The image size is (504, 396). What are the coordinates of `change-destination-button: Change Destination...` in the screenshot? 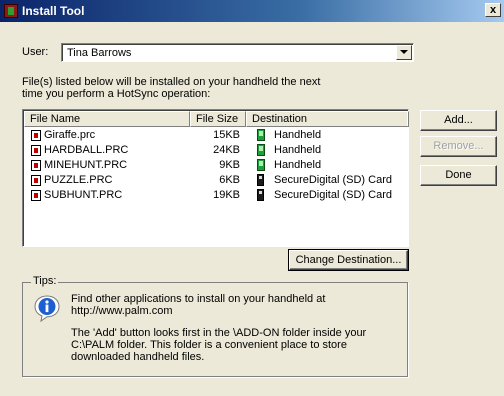 It's located at (348, 260).